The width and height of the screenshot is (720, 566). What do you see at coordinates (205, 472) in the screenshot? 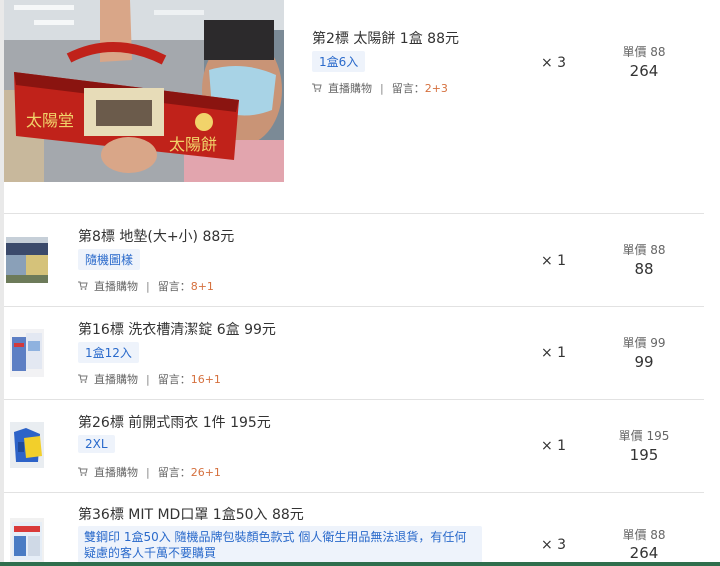
I see `note-value: 26+1` at bounding box center [205, 472].